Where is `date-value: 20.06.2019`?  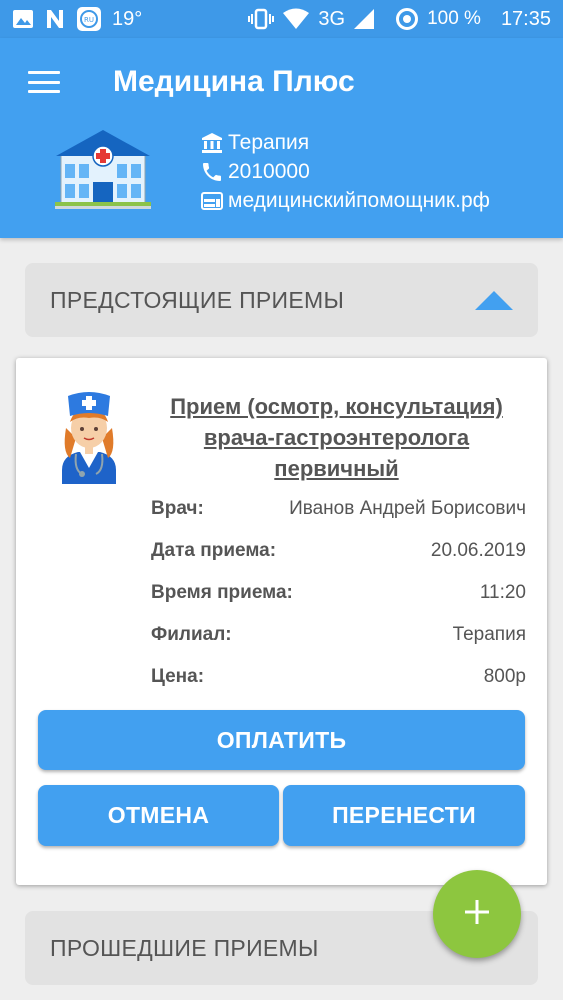
date-value: 20.06.2019 is located at coordinates (478, 550).